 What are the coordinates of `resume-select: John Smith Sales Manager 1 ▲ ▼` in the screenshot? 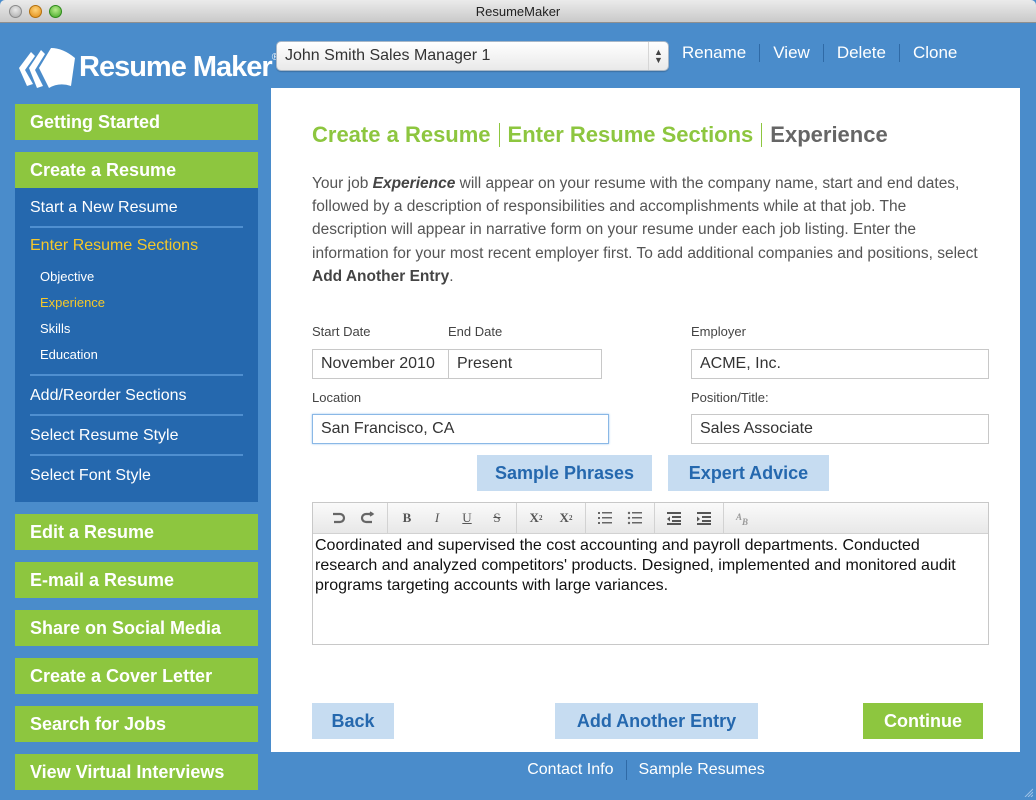 It's located at (472, 56).